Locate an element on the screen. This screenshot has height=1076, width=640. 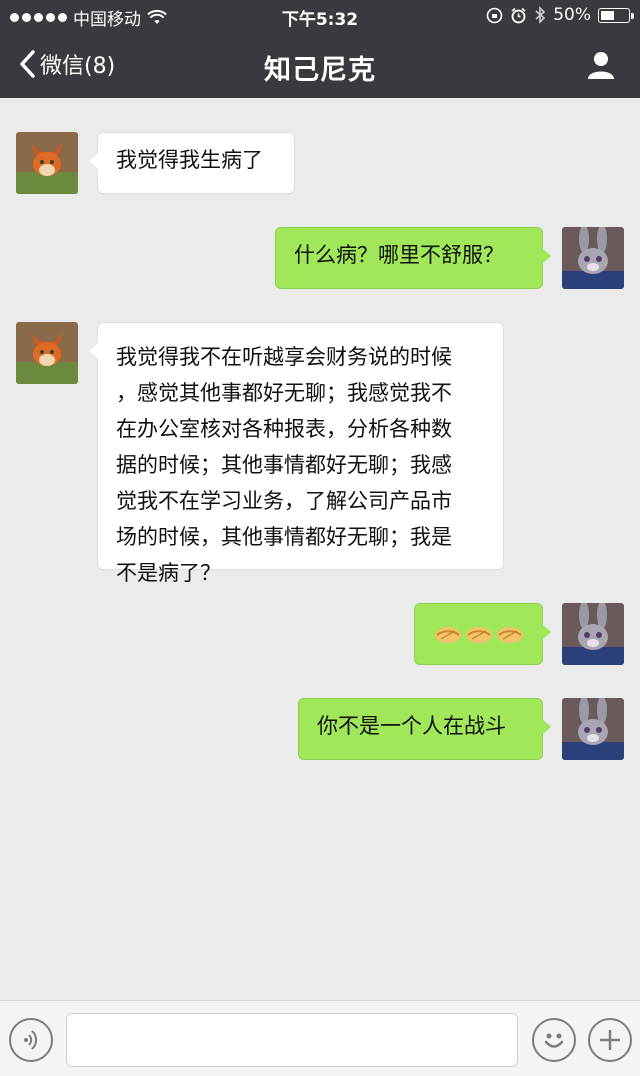
message-line: 在办公室核对各种报表，分析各种数 is located at coordinates (284, 429).